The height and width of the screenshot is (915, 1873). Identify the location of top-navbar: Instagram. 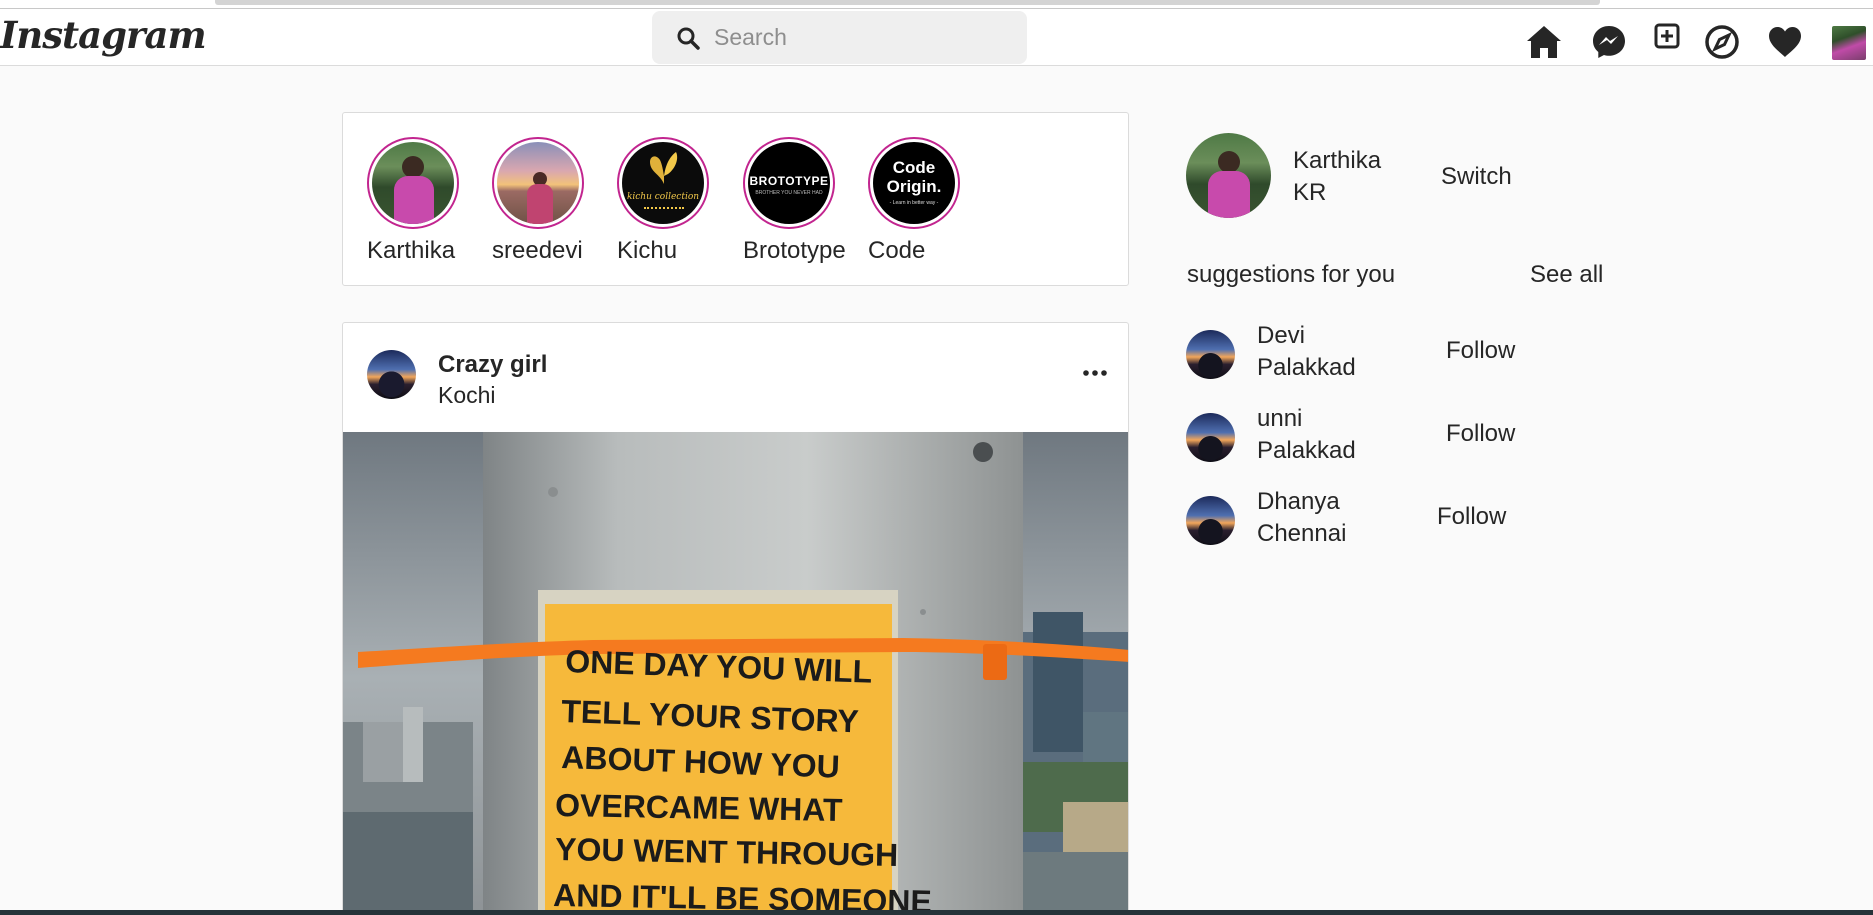
(936, 37).